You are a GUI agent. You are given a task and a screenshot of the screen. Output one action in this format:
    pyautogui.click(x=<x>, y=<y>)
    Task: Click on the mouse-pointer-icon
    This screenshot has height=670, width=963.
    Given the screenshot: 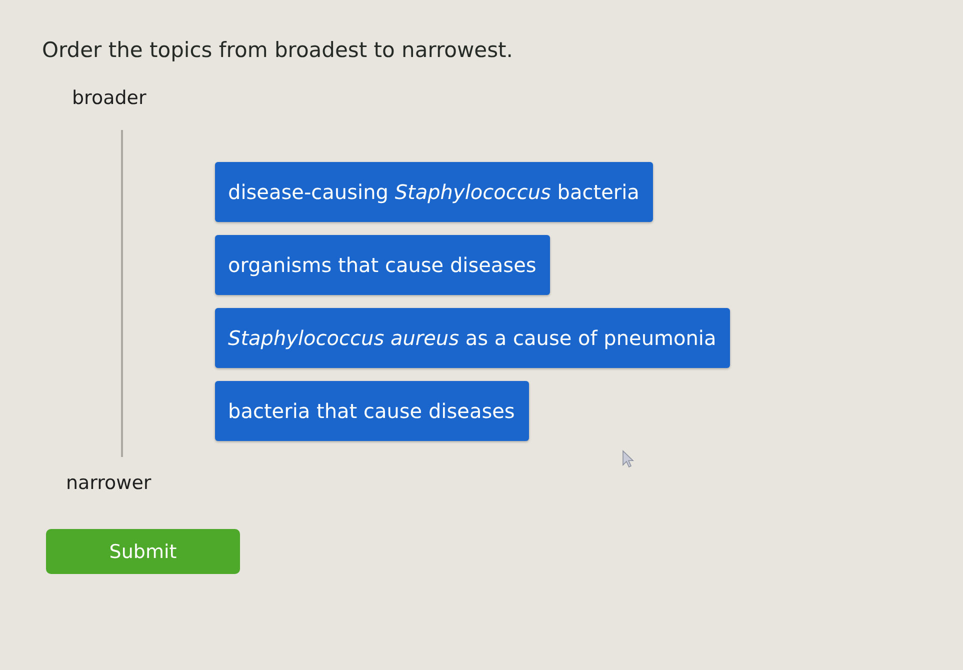 What is the action you would take?
    pyautogui.click(x=628, y=459)
    